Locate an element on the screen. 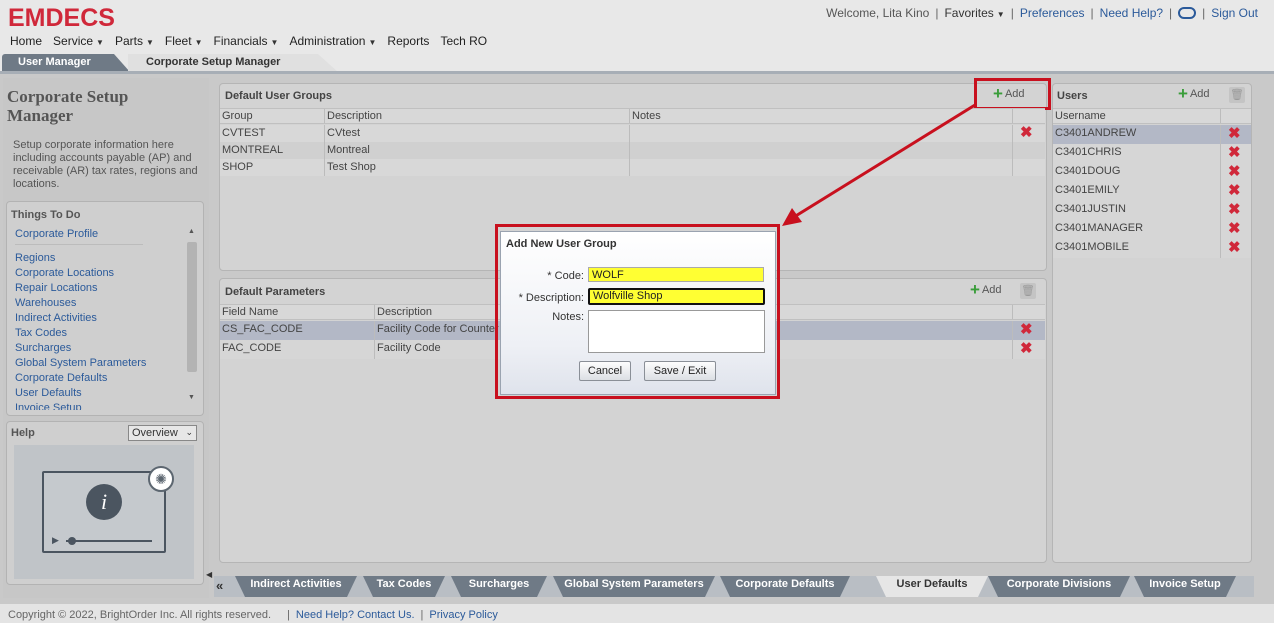 The image size is (1274, 623). favorites-menu: Favorites ▼ is located at coordinates (974, 13).